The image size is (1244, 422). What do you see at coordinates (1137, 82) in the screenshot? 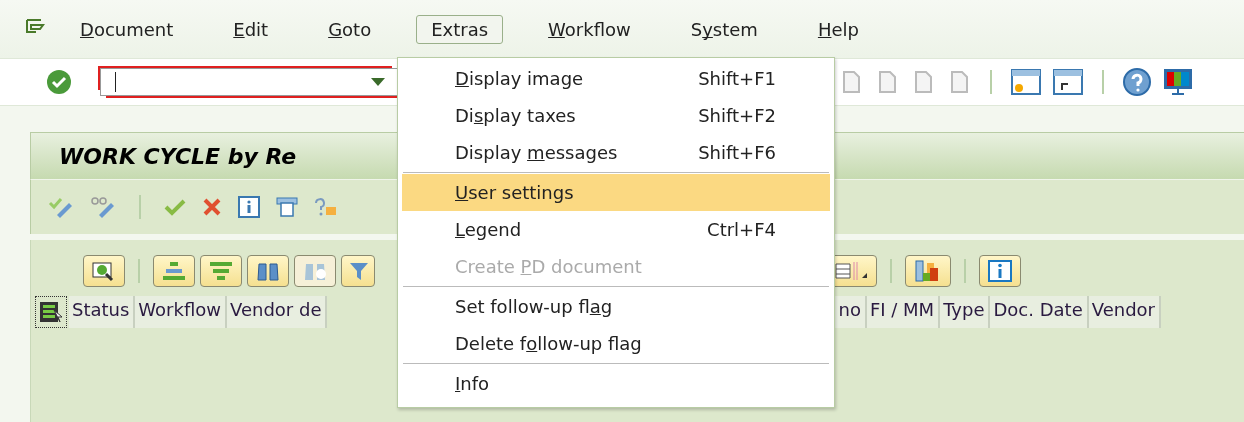
I see `help-icon` at bounding box center [1137, 82].